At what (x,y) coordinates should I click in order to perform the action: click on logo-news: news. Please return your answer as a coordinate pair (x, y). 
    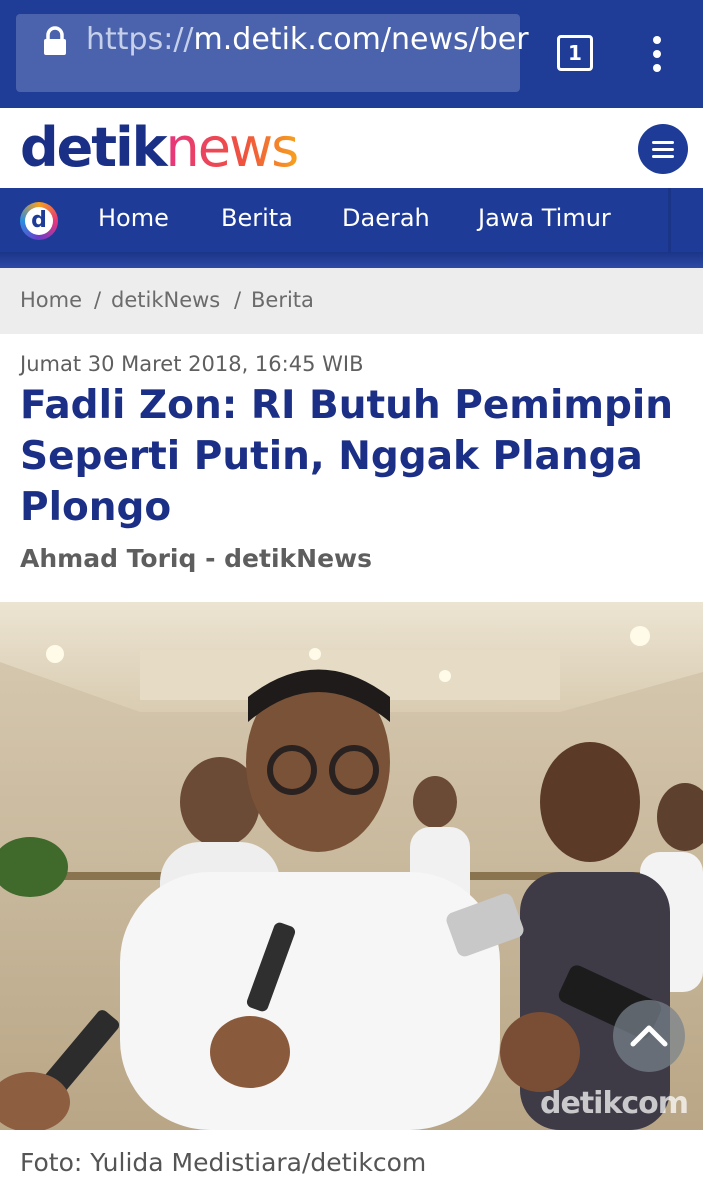
    Looking at the image, I should click on (232, 147).